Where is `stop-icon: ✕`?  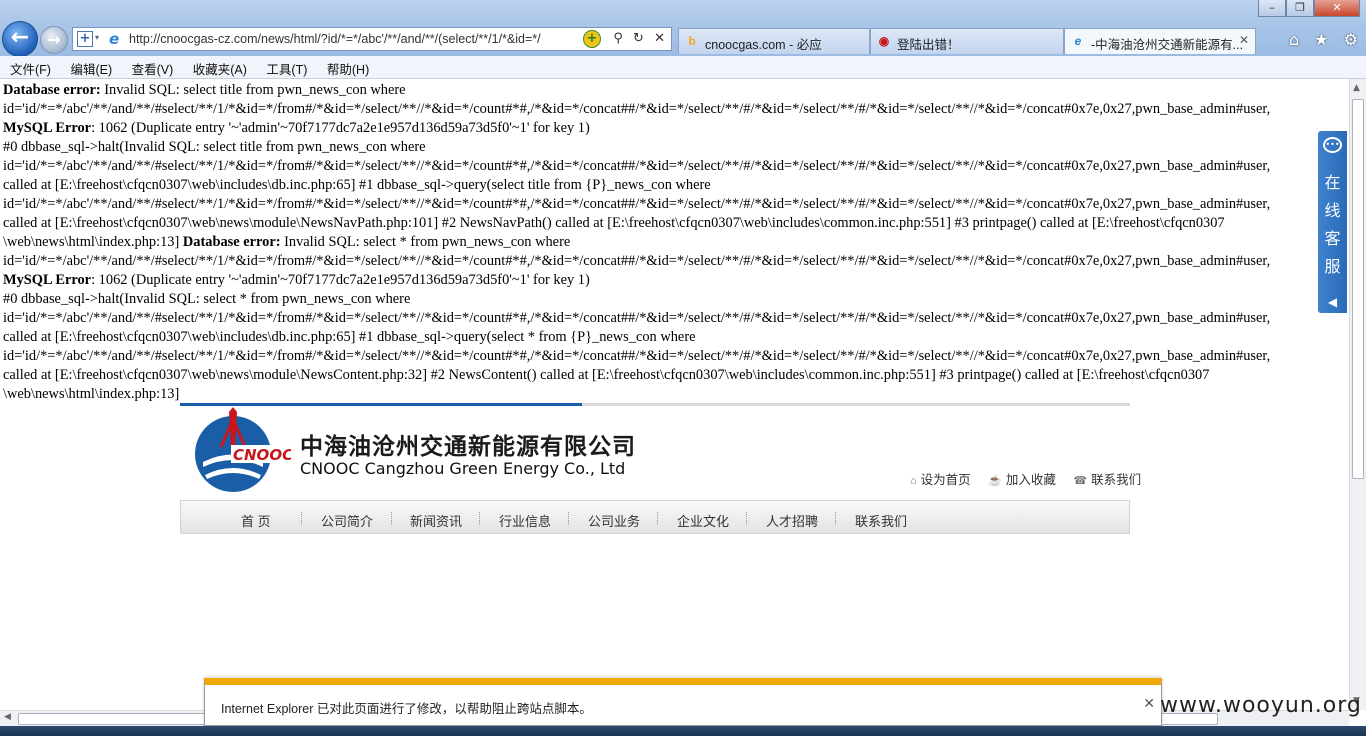
stop-icon: ✕ is located at coordinates (659, 38).